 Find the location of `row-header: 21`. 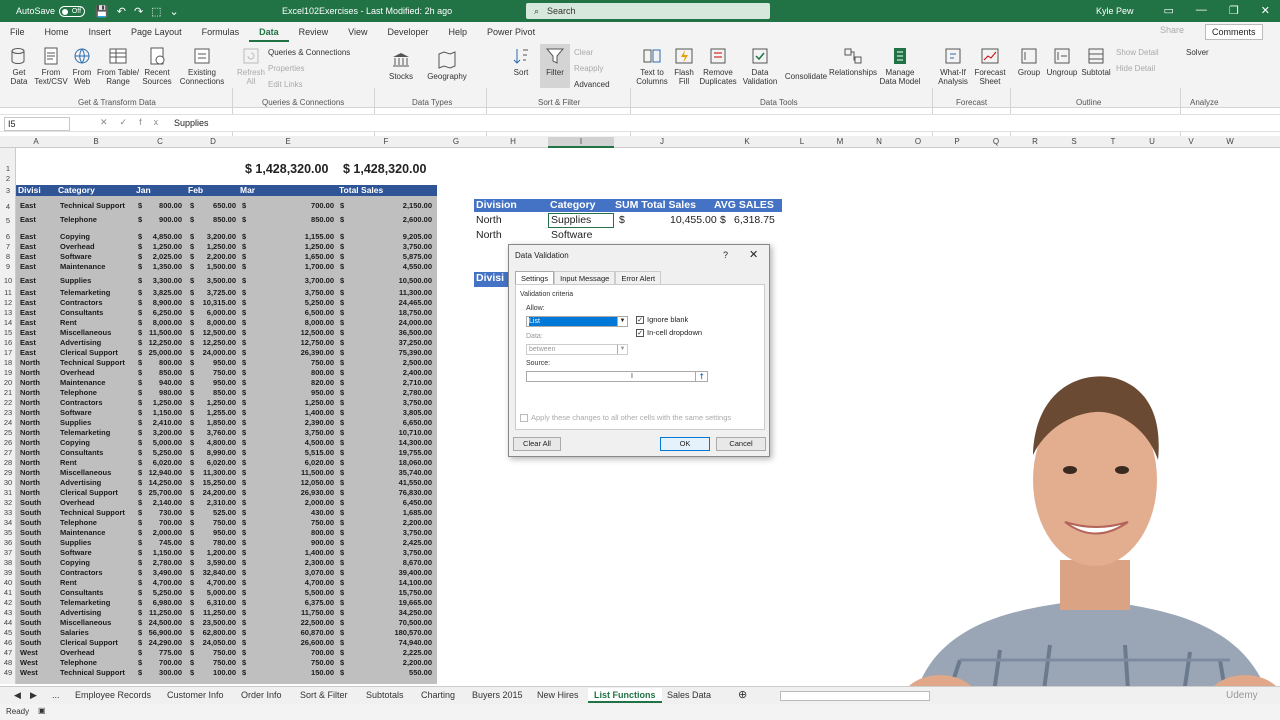

row-header: 21 is located at coordinates (8, 392).